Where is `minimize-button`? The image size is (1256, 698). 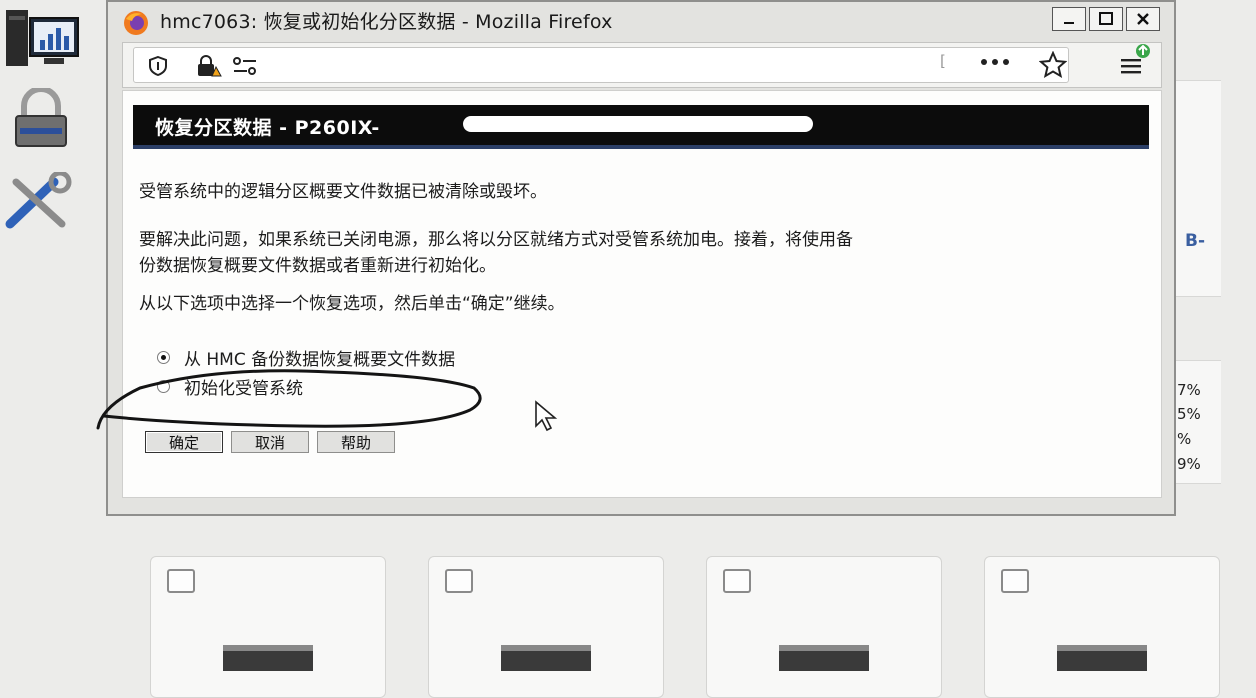
minimize-button is located at coordinates (1069, 19).